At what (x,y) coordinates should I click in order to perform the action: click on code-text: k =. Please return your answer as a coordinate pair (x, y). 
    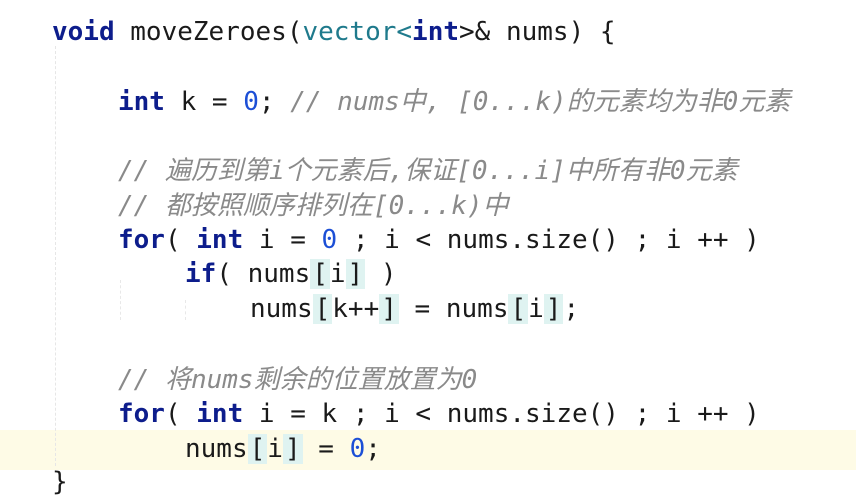
    Looking at the image, I should click on (204, 102).